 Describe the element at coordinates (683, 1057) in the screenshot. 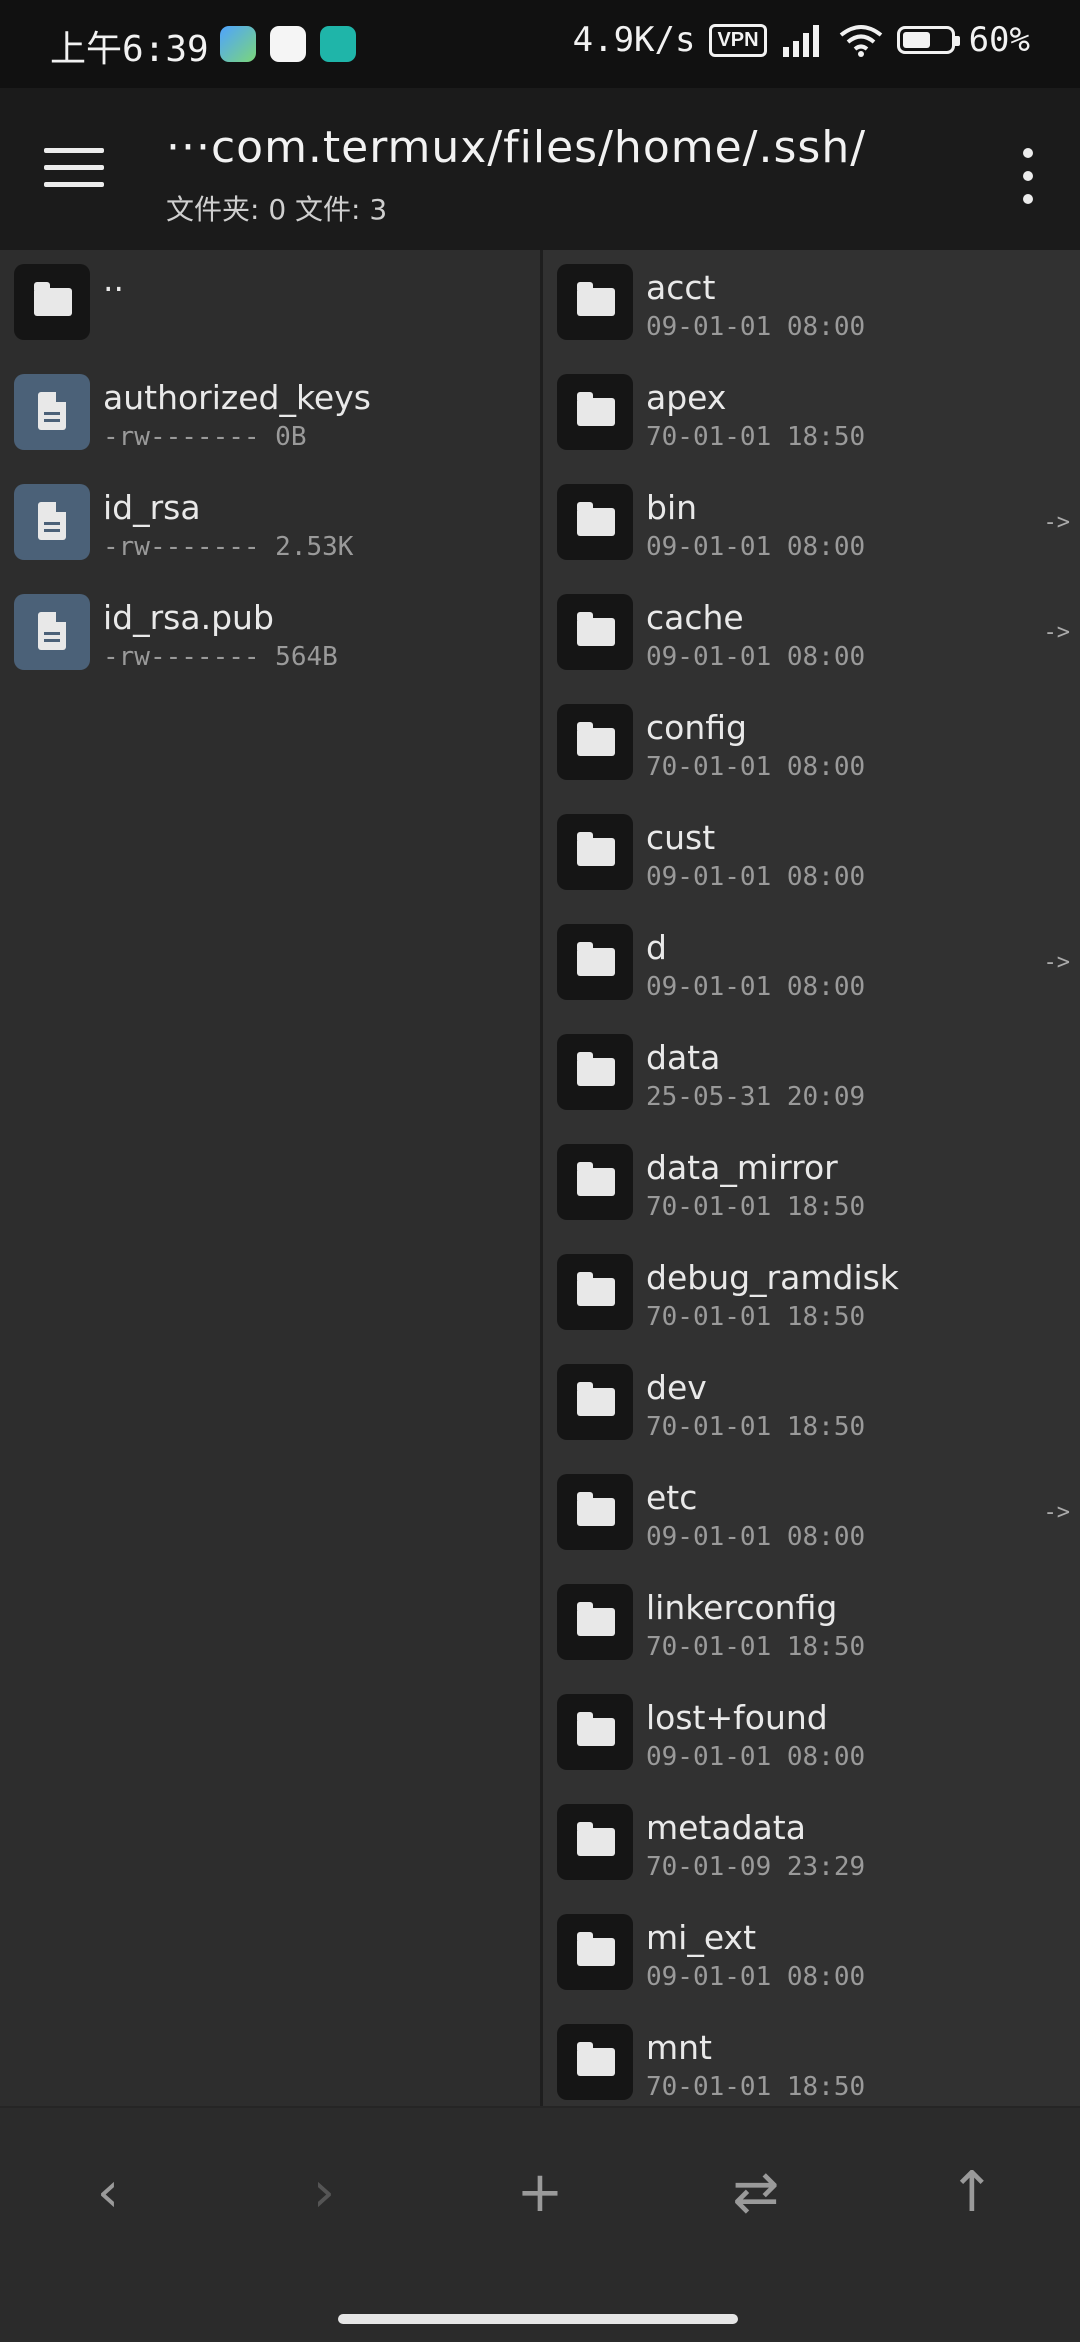

I see `item-name: data` at that location.